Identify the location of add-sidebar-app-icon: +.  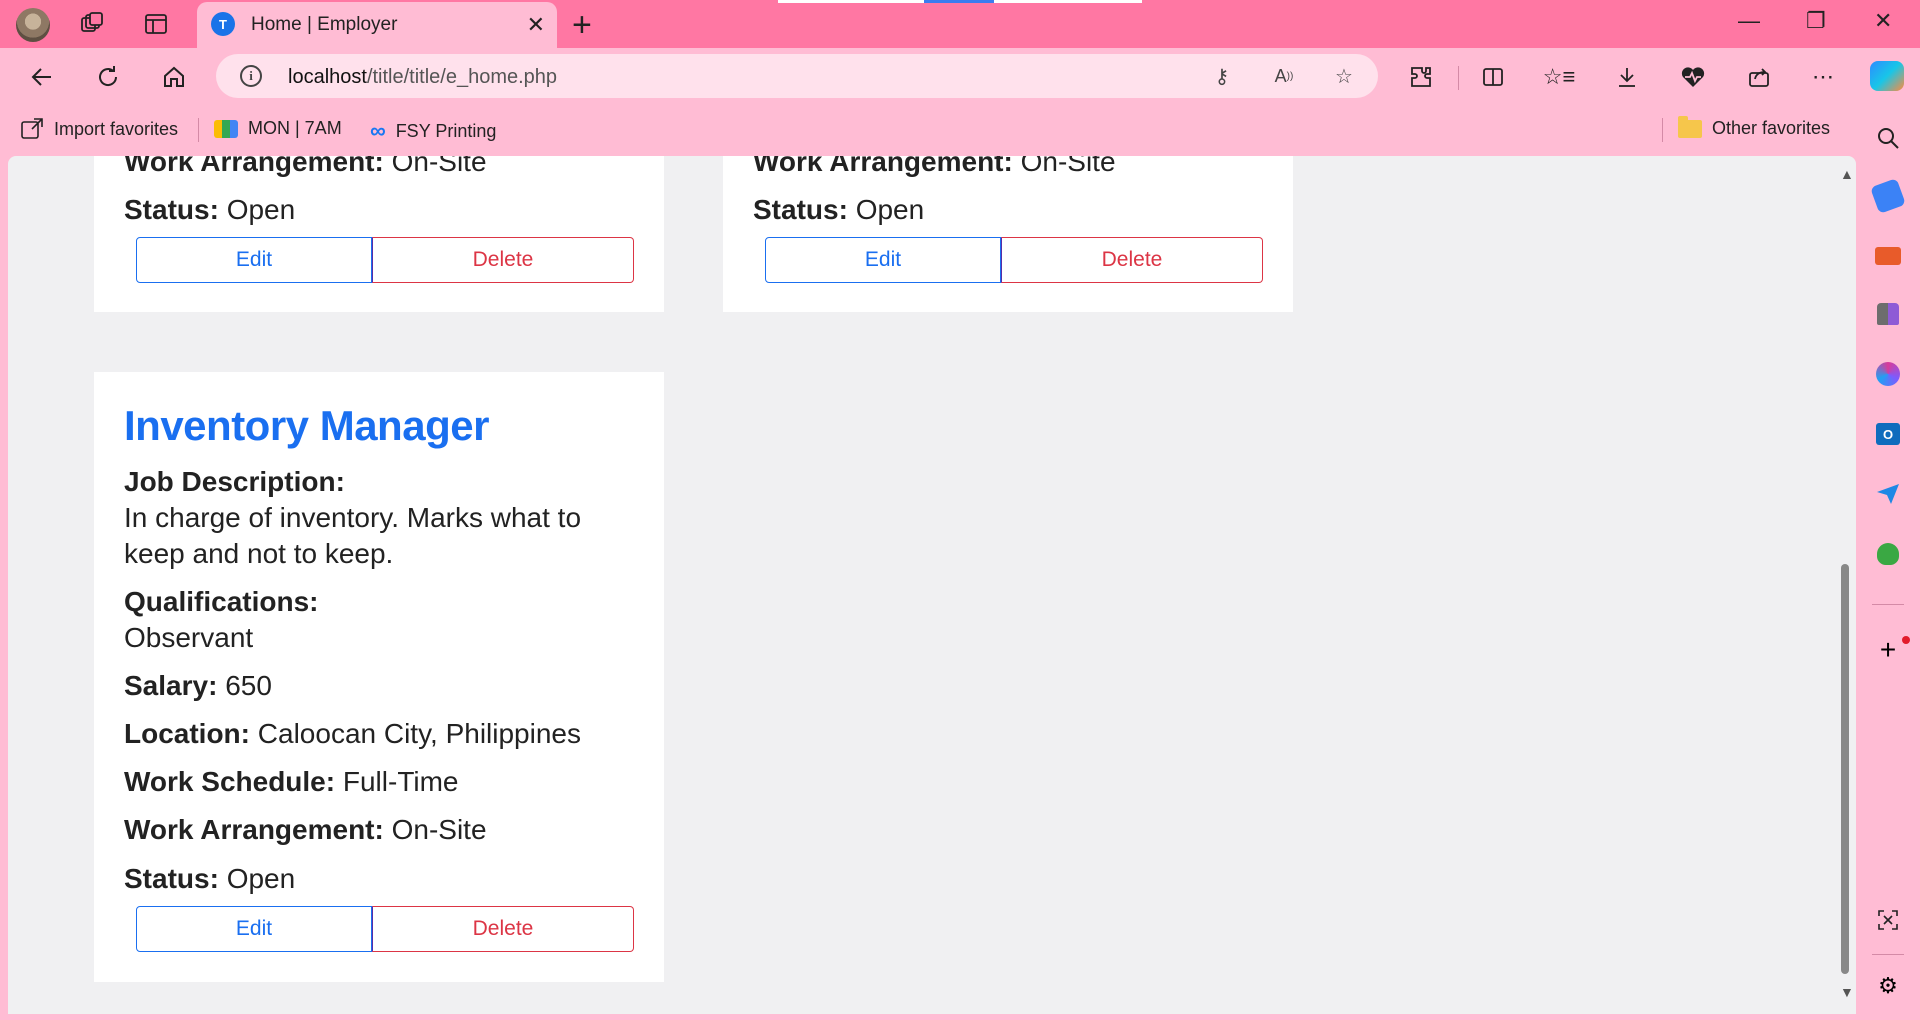
(1888, 649).